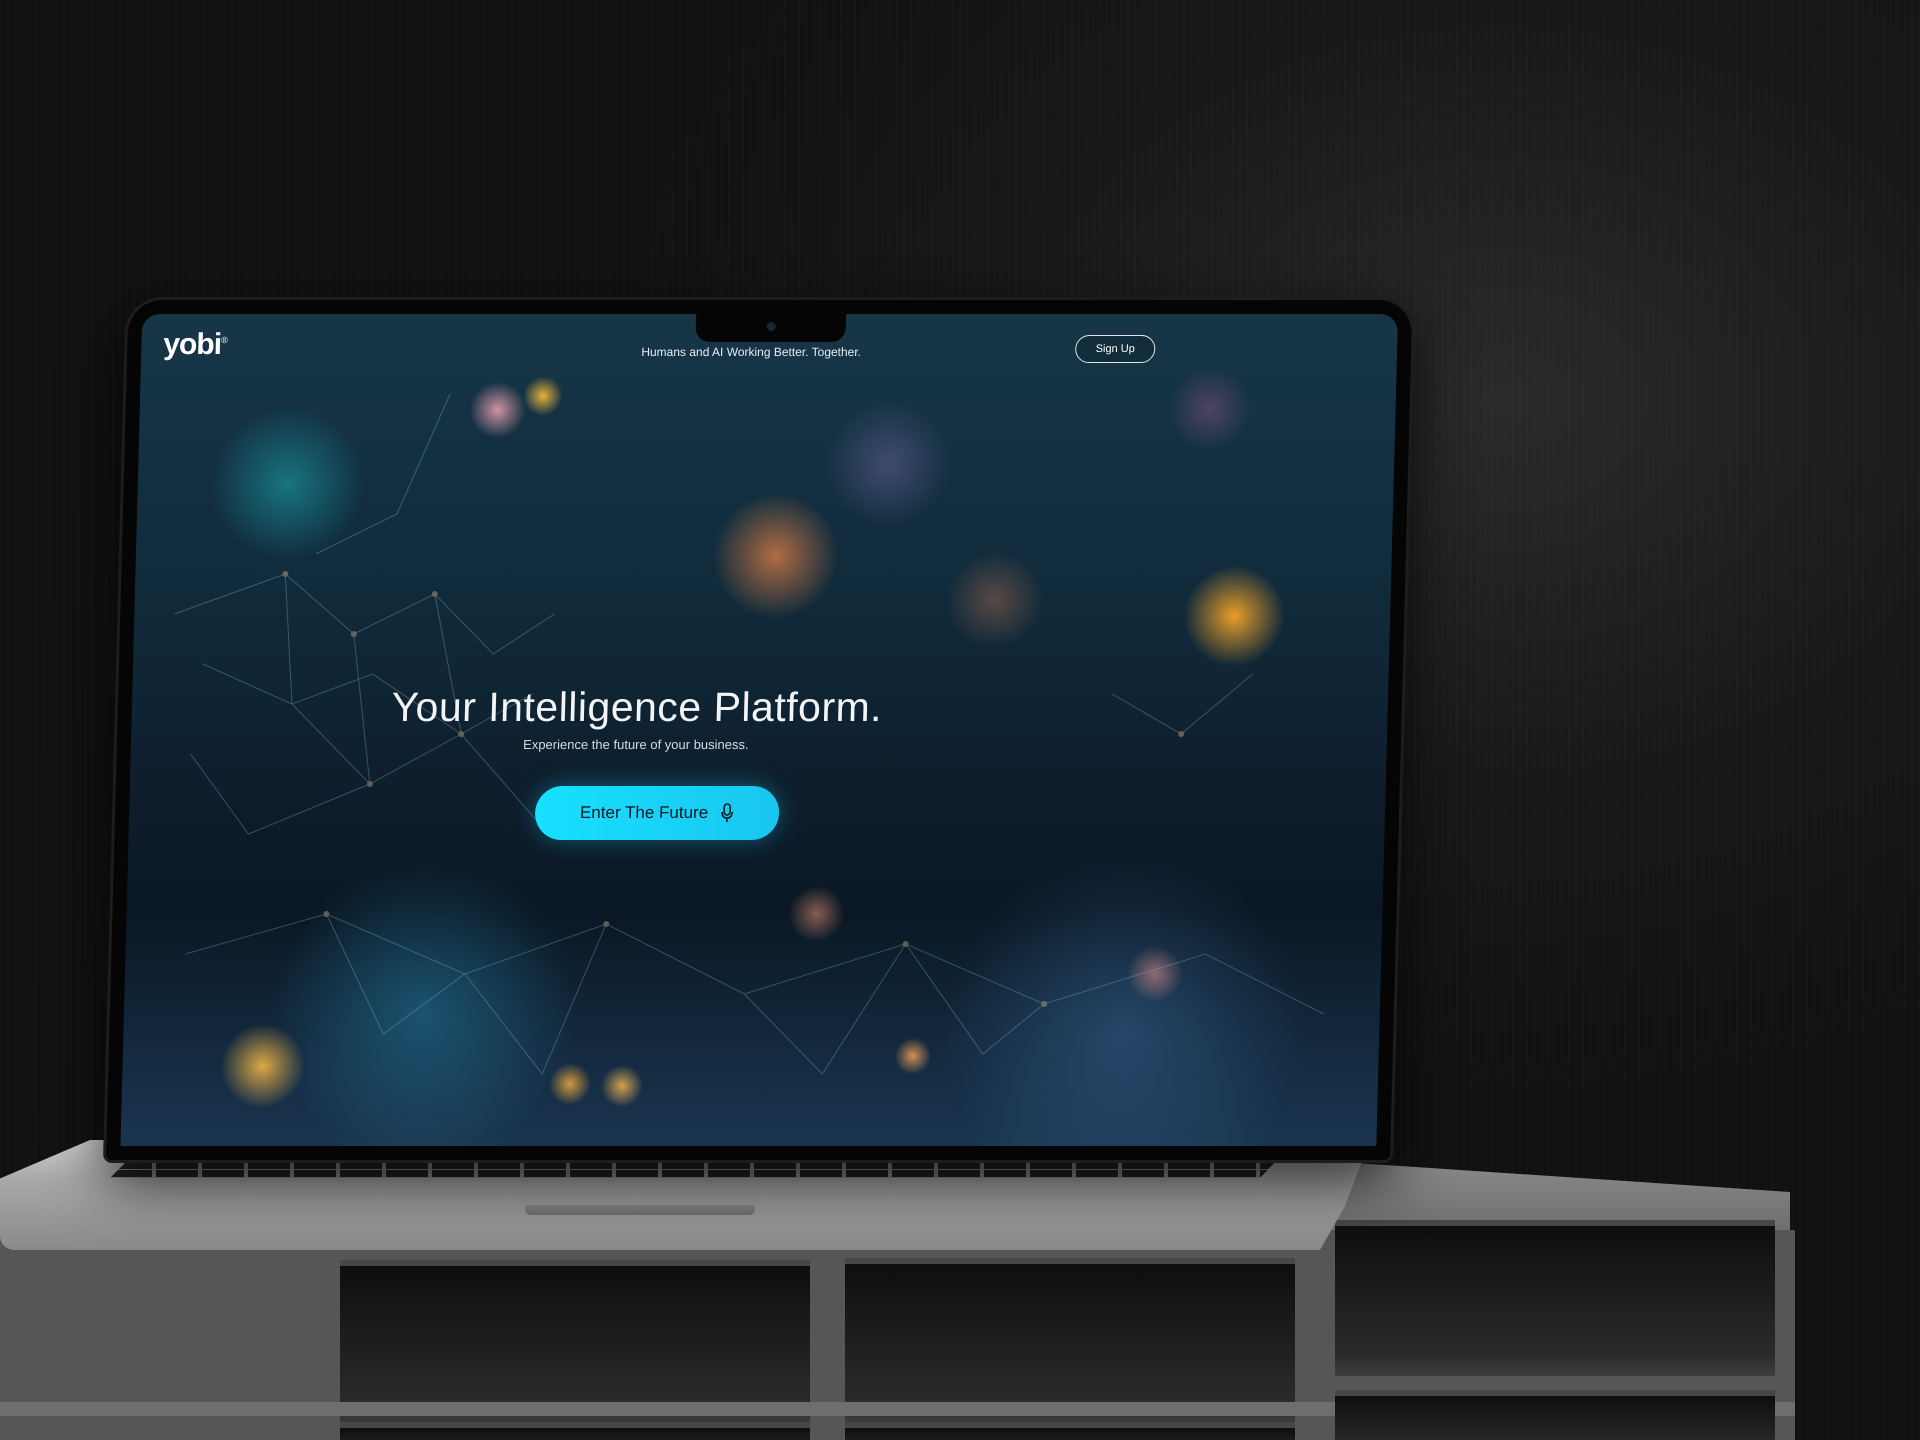 The width and height of the screenshot is (1920, 1440). I want to click on header-tagline: Humans and AI Working Better. Together., so click(751, 352).